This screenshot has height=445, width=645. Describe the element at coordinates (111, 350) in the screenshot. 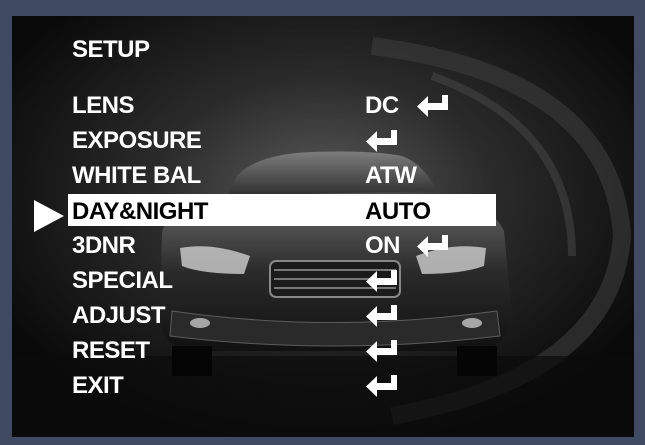

I see `menu-item-label: RESET` at that location.